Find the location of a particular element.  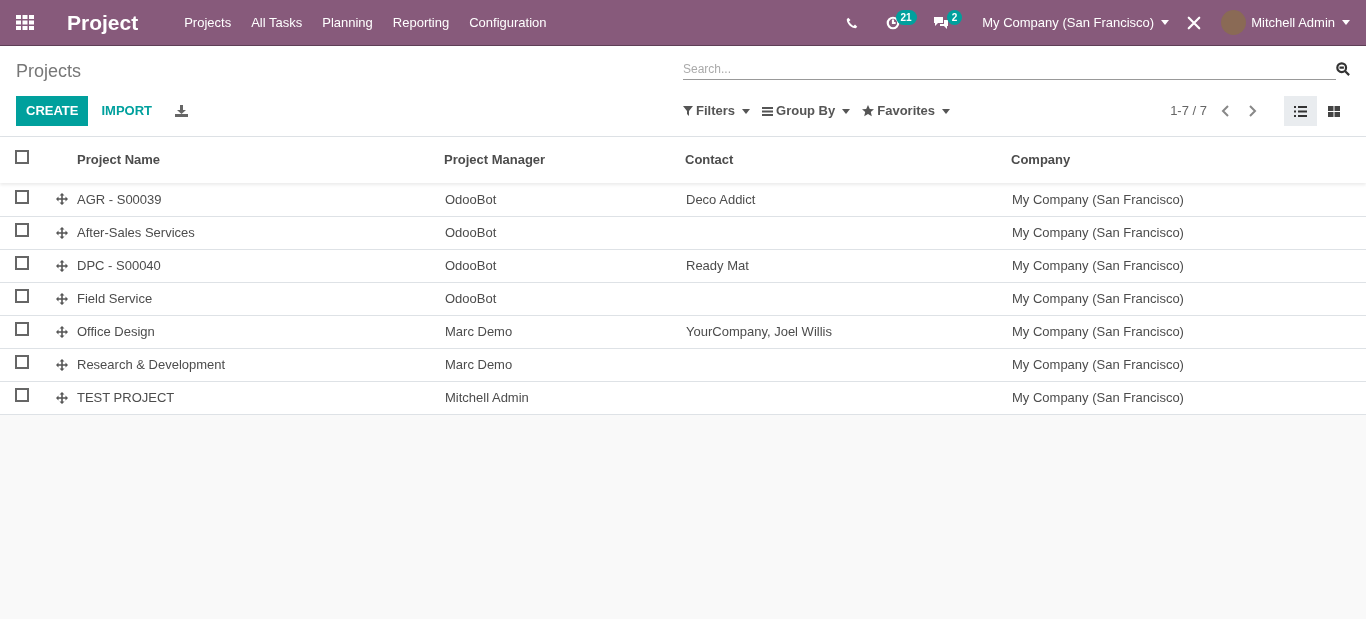

activity-count-badge: 21 is located at coordinates (906, 17).